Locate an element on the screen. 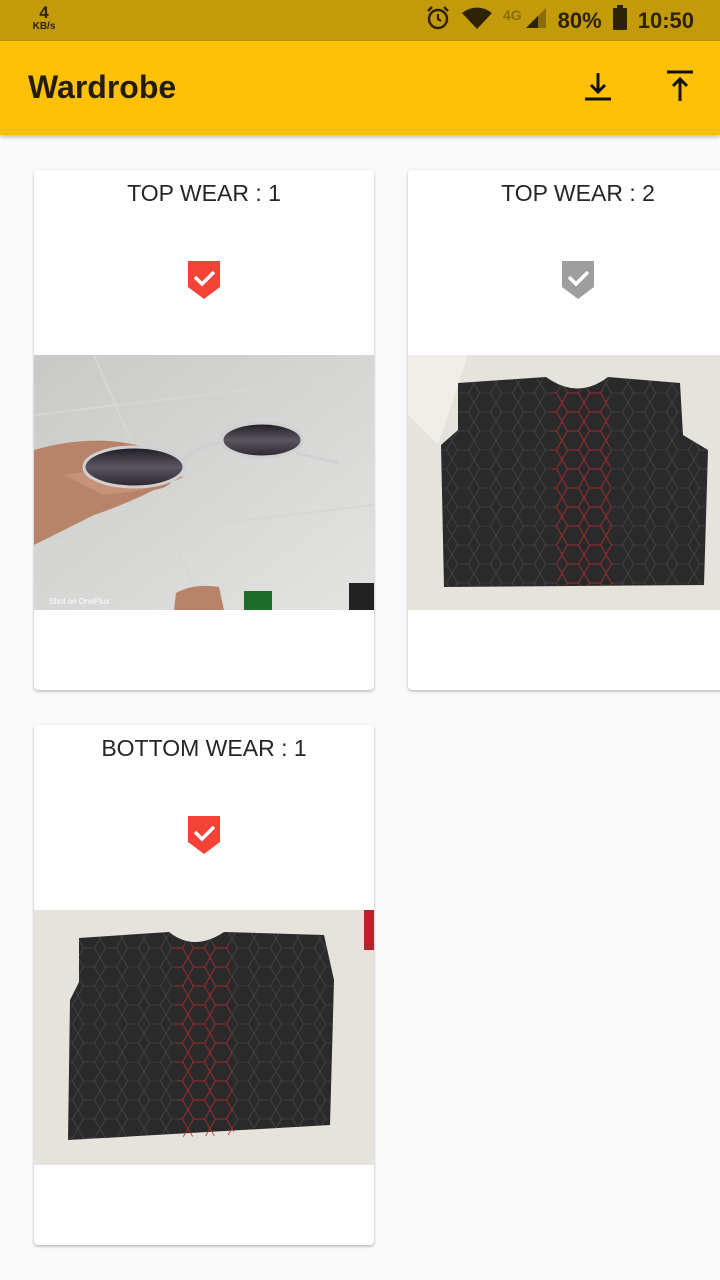 The image size is (720, 1280). download-icon is located at coordinates (598, 88).